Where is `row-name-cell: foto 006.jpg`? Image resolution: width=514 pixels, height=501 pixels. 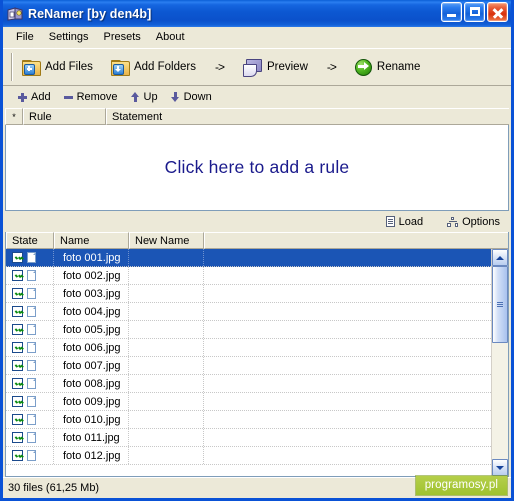 row-name-cell: foto 006.jpg is located at coordinates (91, 347).